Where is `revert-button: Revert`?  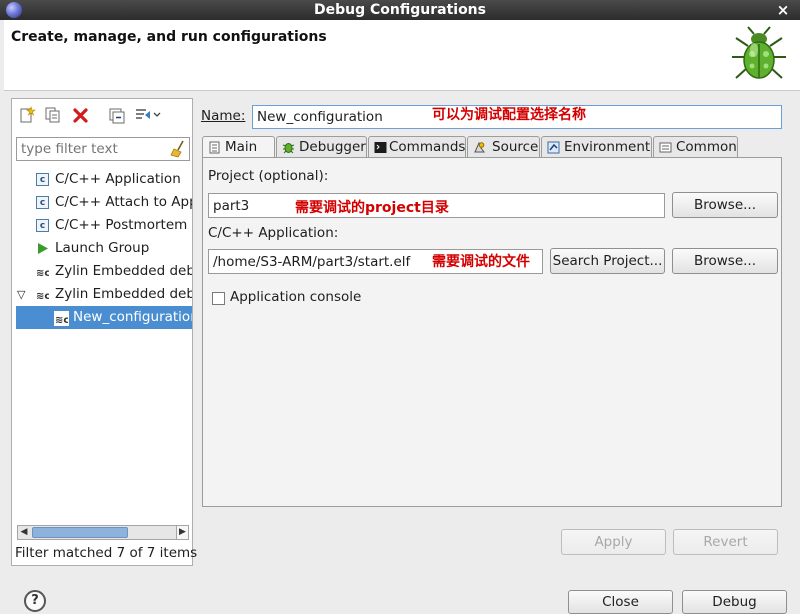 revert-button: Revert is located at coordinates (725, 542).